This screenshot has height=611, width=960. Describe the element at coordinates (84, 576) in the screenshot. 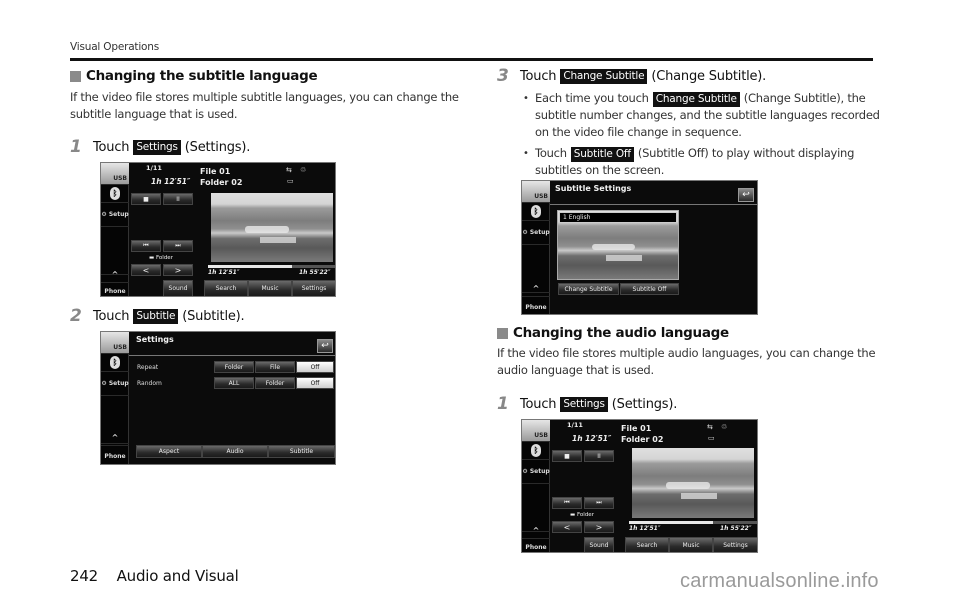

I see `page-number: 242` at that location.